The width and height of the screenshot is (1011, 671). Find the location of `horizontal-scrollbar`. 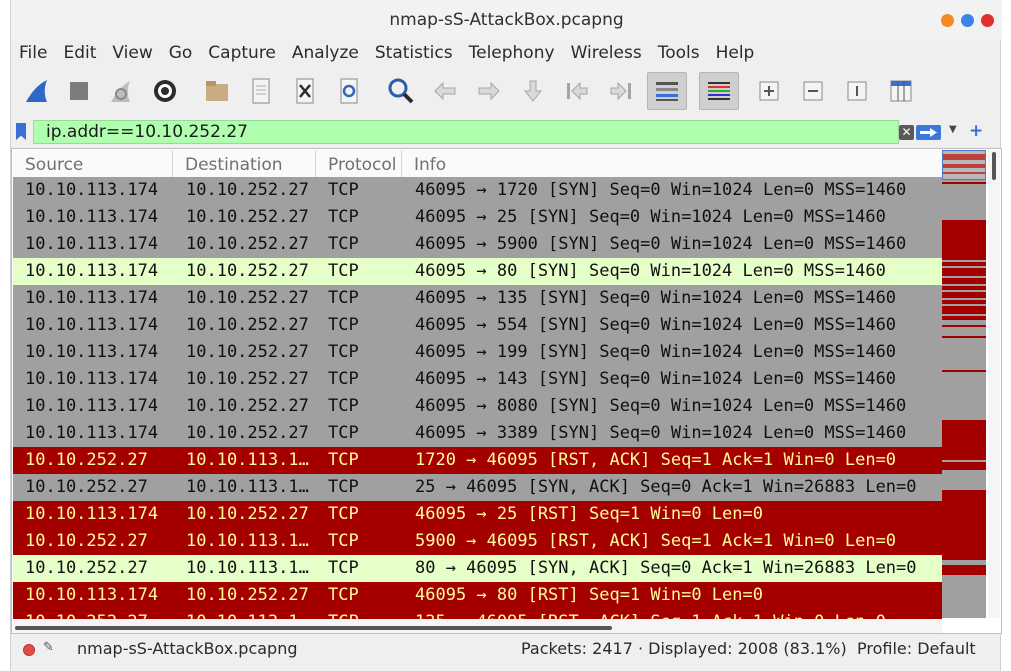

horizontal-scrollbar is located at coordinates (477, 626).